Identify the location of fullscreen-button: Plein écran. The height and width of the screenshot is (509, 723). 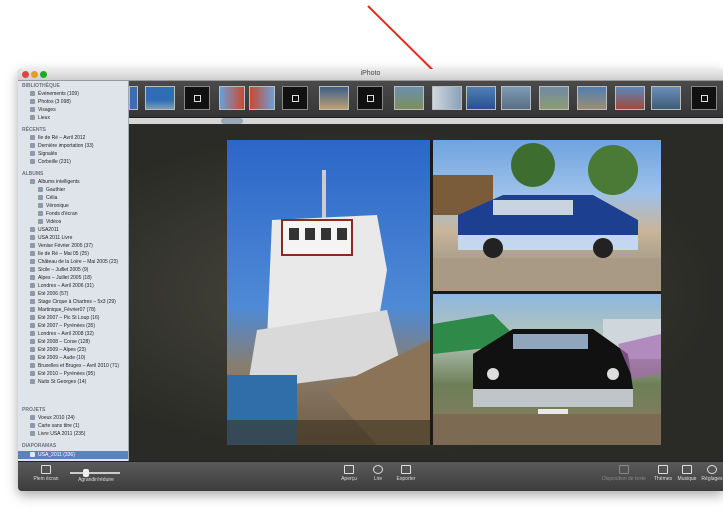
(46, 473).